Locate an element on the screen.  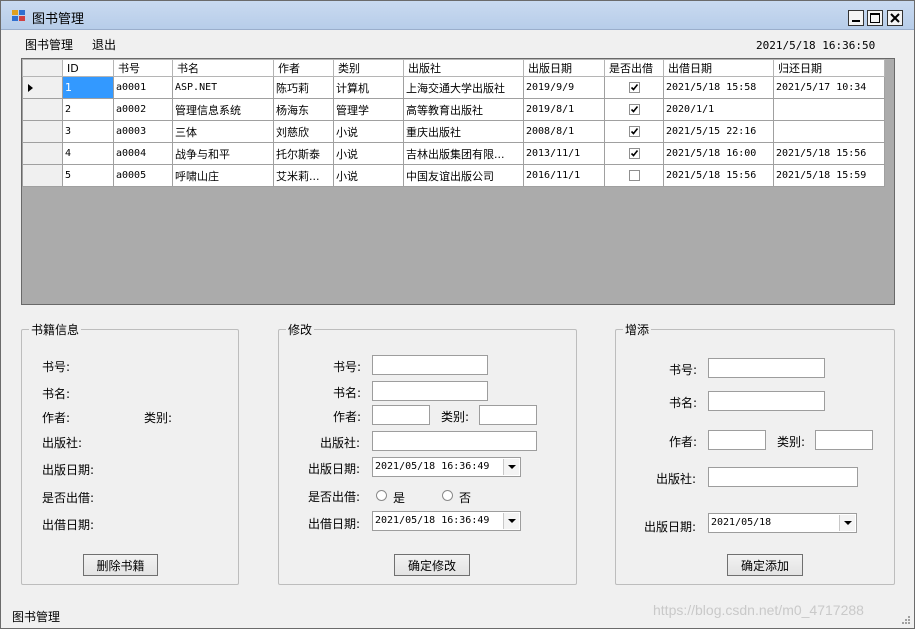
cell-author: 陈巧莉 is located at coordinates (303, 87).